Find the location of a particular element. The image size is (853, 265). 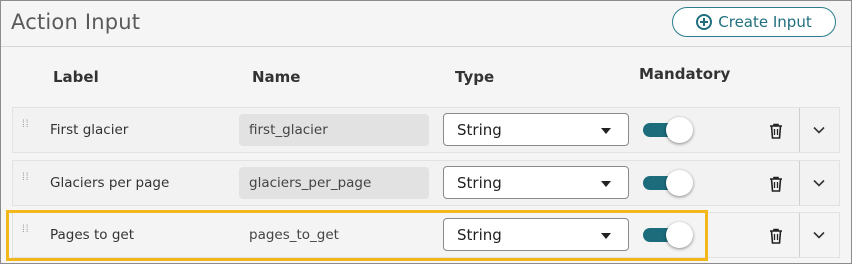

column-header-label: Label is located at coordinates (76, 77).